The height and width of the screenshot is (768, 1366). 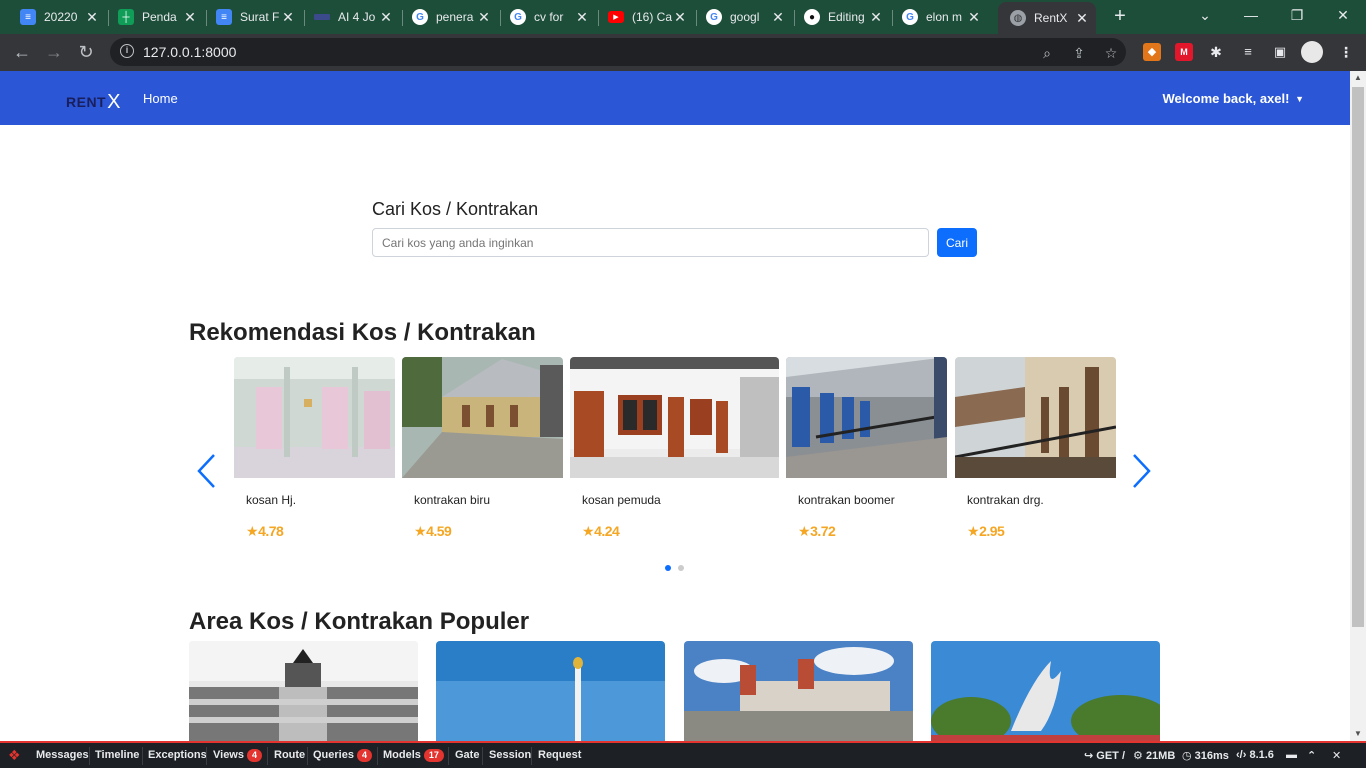 What do you see at coordinates (238, 755) in the screenshot?
I see `debug-tab-views: Views 4` at bounding box center [238, 755].